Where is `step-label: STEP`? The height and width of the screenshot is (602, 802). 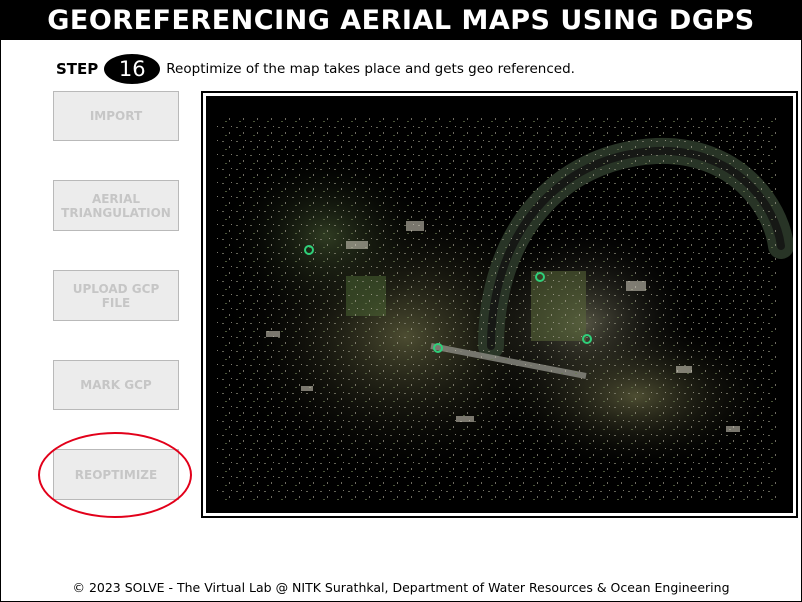
step-label: STEP is located at coordinates (77, 69).